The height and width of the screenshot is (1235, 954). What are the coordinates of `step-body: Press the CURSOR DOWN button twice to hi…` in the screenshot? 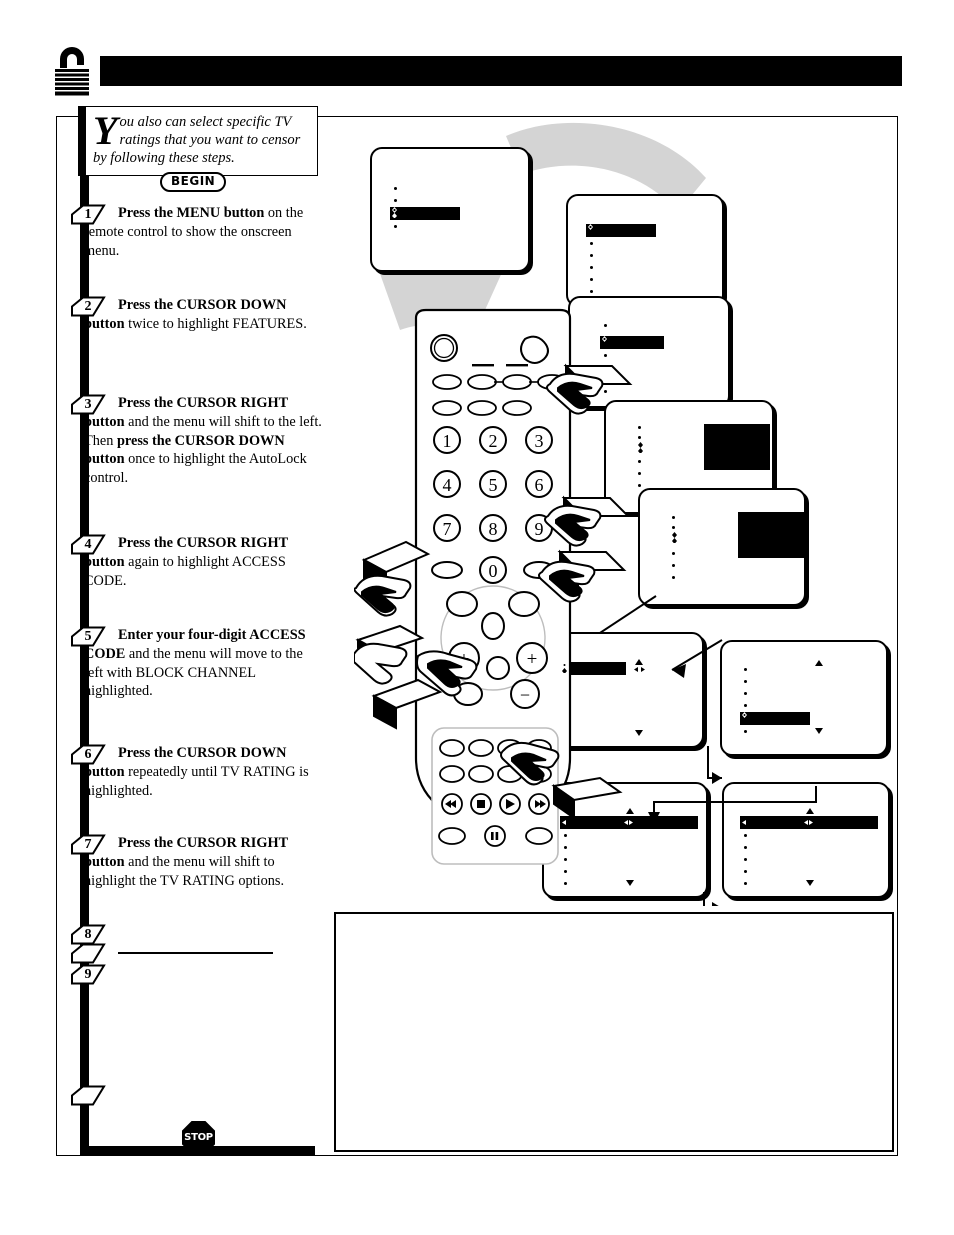 It's located at (195, 314).